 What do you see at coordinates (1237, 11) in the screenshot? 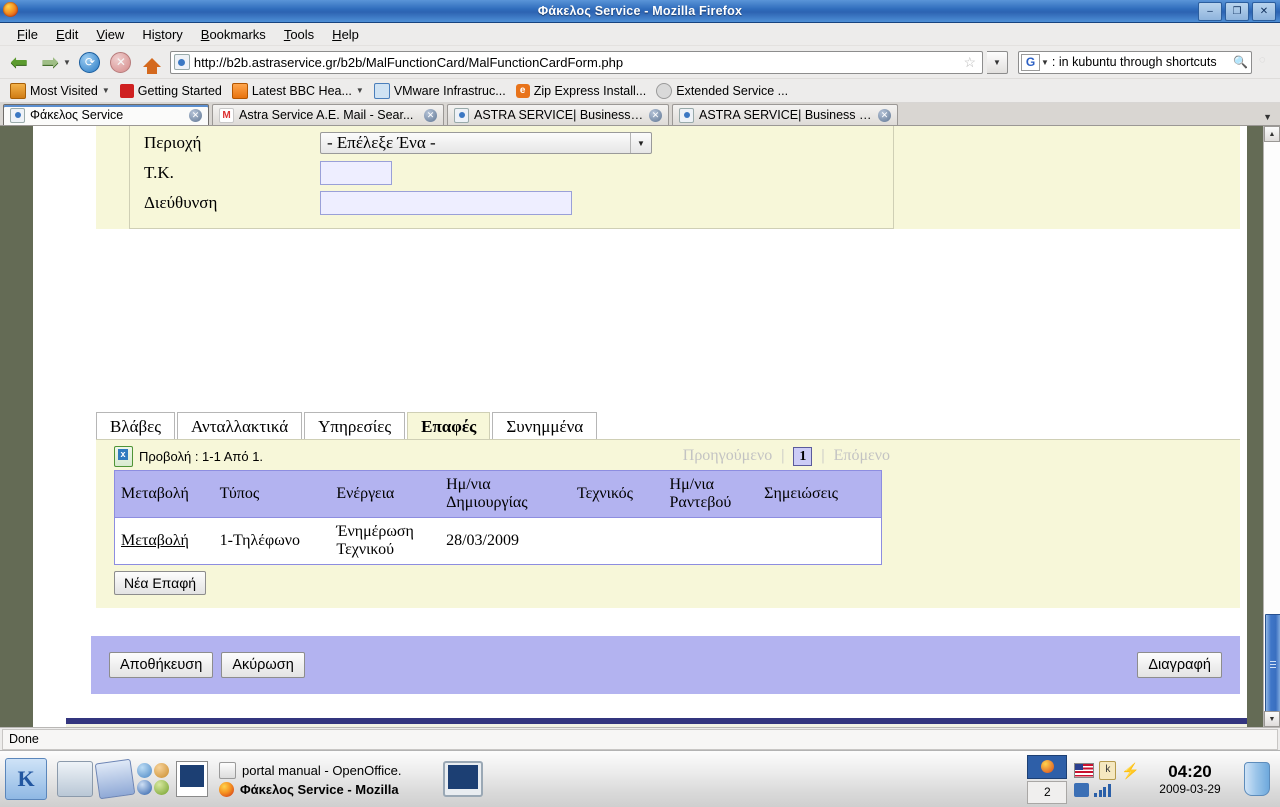
I see `restore-button: ❐` at bounding box center [1237, 11].